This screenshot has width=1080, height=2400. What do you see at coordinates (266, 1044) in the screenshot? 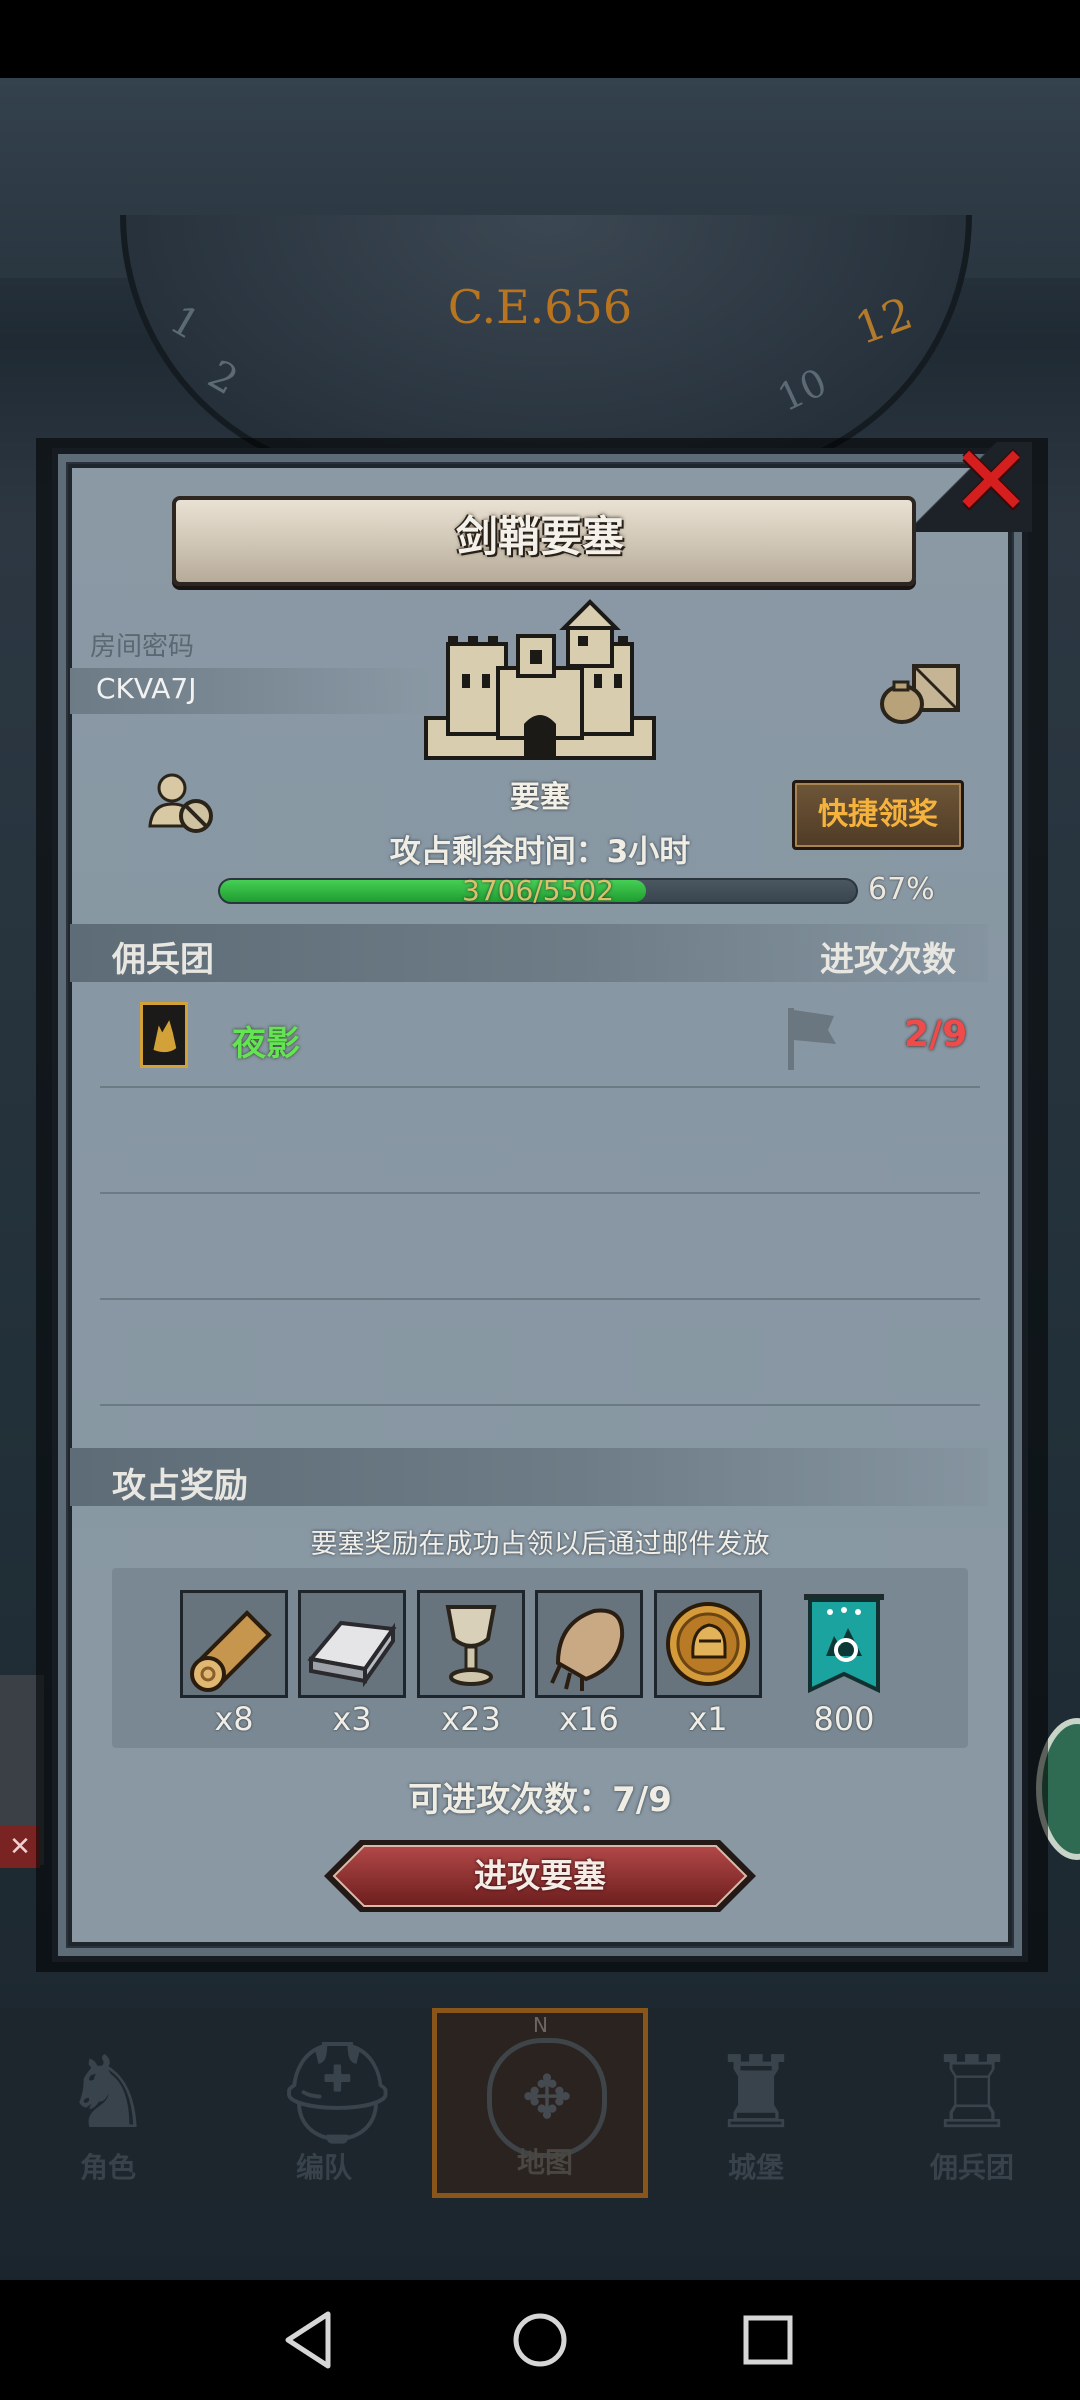
I see `mercenary-name: 夜影` at bounding box center [266, 1044].